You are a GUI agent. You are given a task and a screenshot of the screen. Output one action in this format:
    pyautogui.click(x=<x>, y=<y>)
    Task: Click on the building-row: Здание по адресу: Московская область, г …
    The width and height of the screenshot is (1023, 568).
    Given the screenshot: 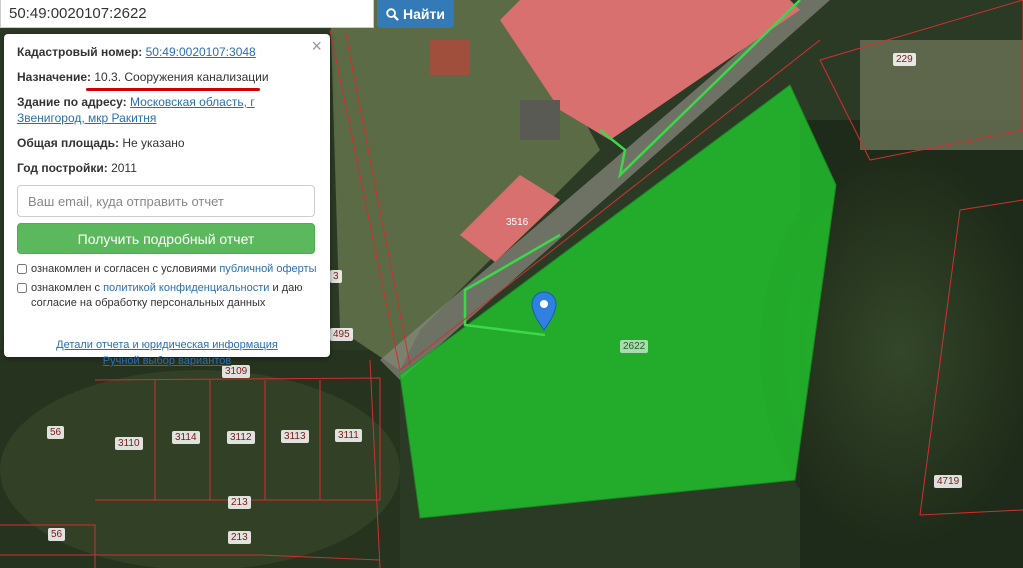 What is the action you would take?
    pyautogui.click(x=167, y=110)
    